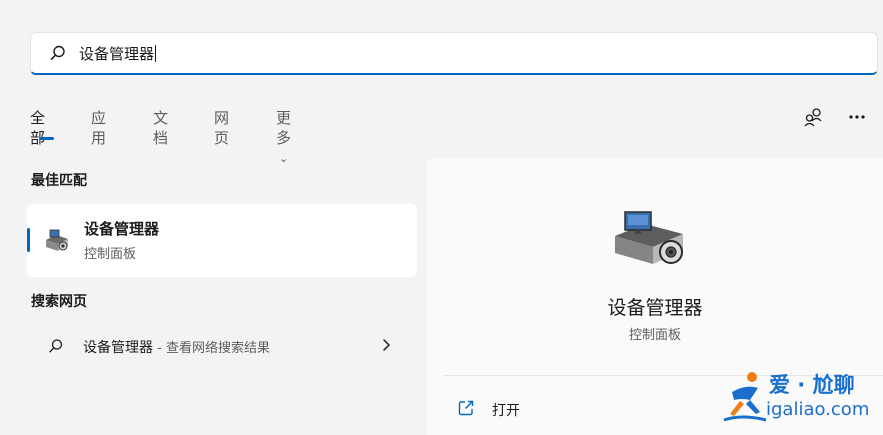 Image resolution: width=883 pixels, height=435 pixels. I want to click on open-label: 打开, so click(506, 411).